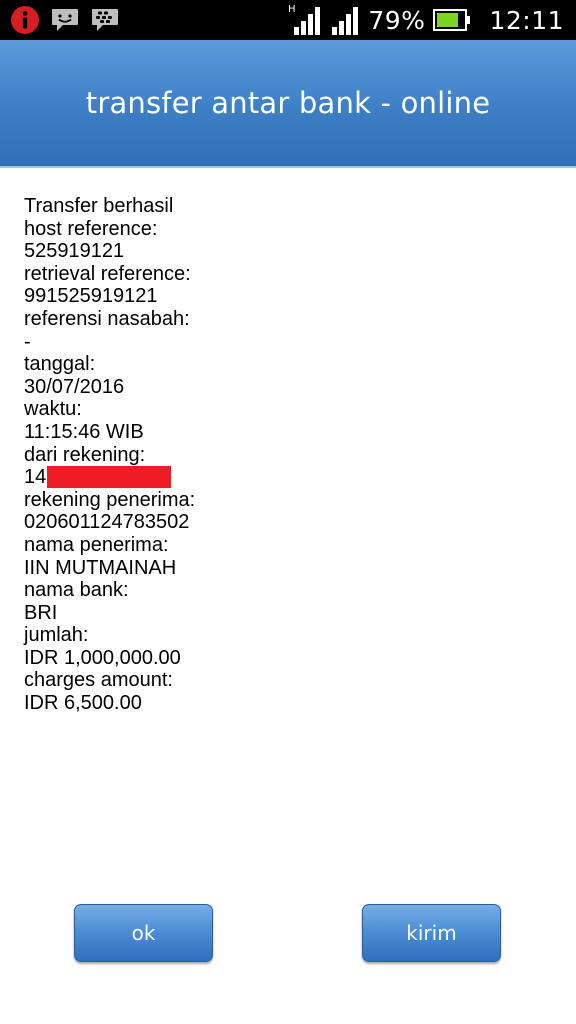  I want to click on info-notification-icon, so click(25, 20).